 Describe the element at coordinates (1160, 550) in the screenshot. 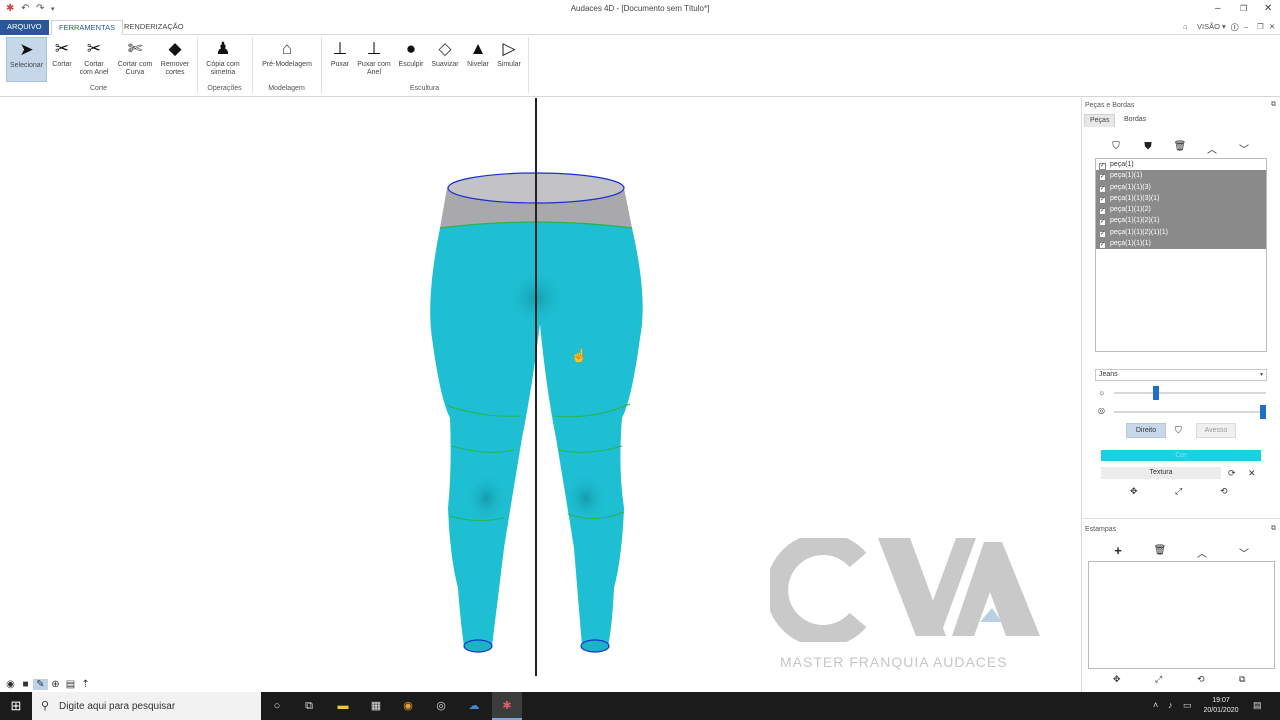

I see `delete-stamp-icon: 🗑` at that location.